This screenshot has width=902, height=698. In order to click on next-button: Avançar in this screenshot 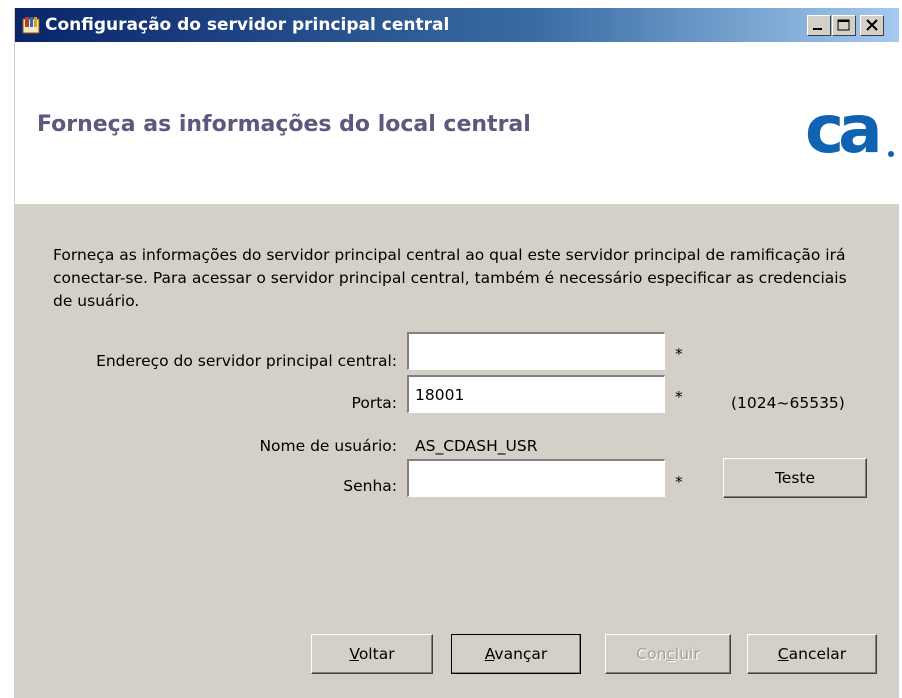, I will do `click(516, 654)`.